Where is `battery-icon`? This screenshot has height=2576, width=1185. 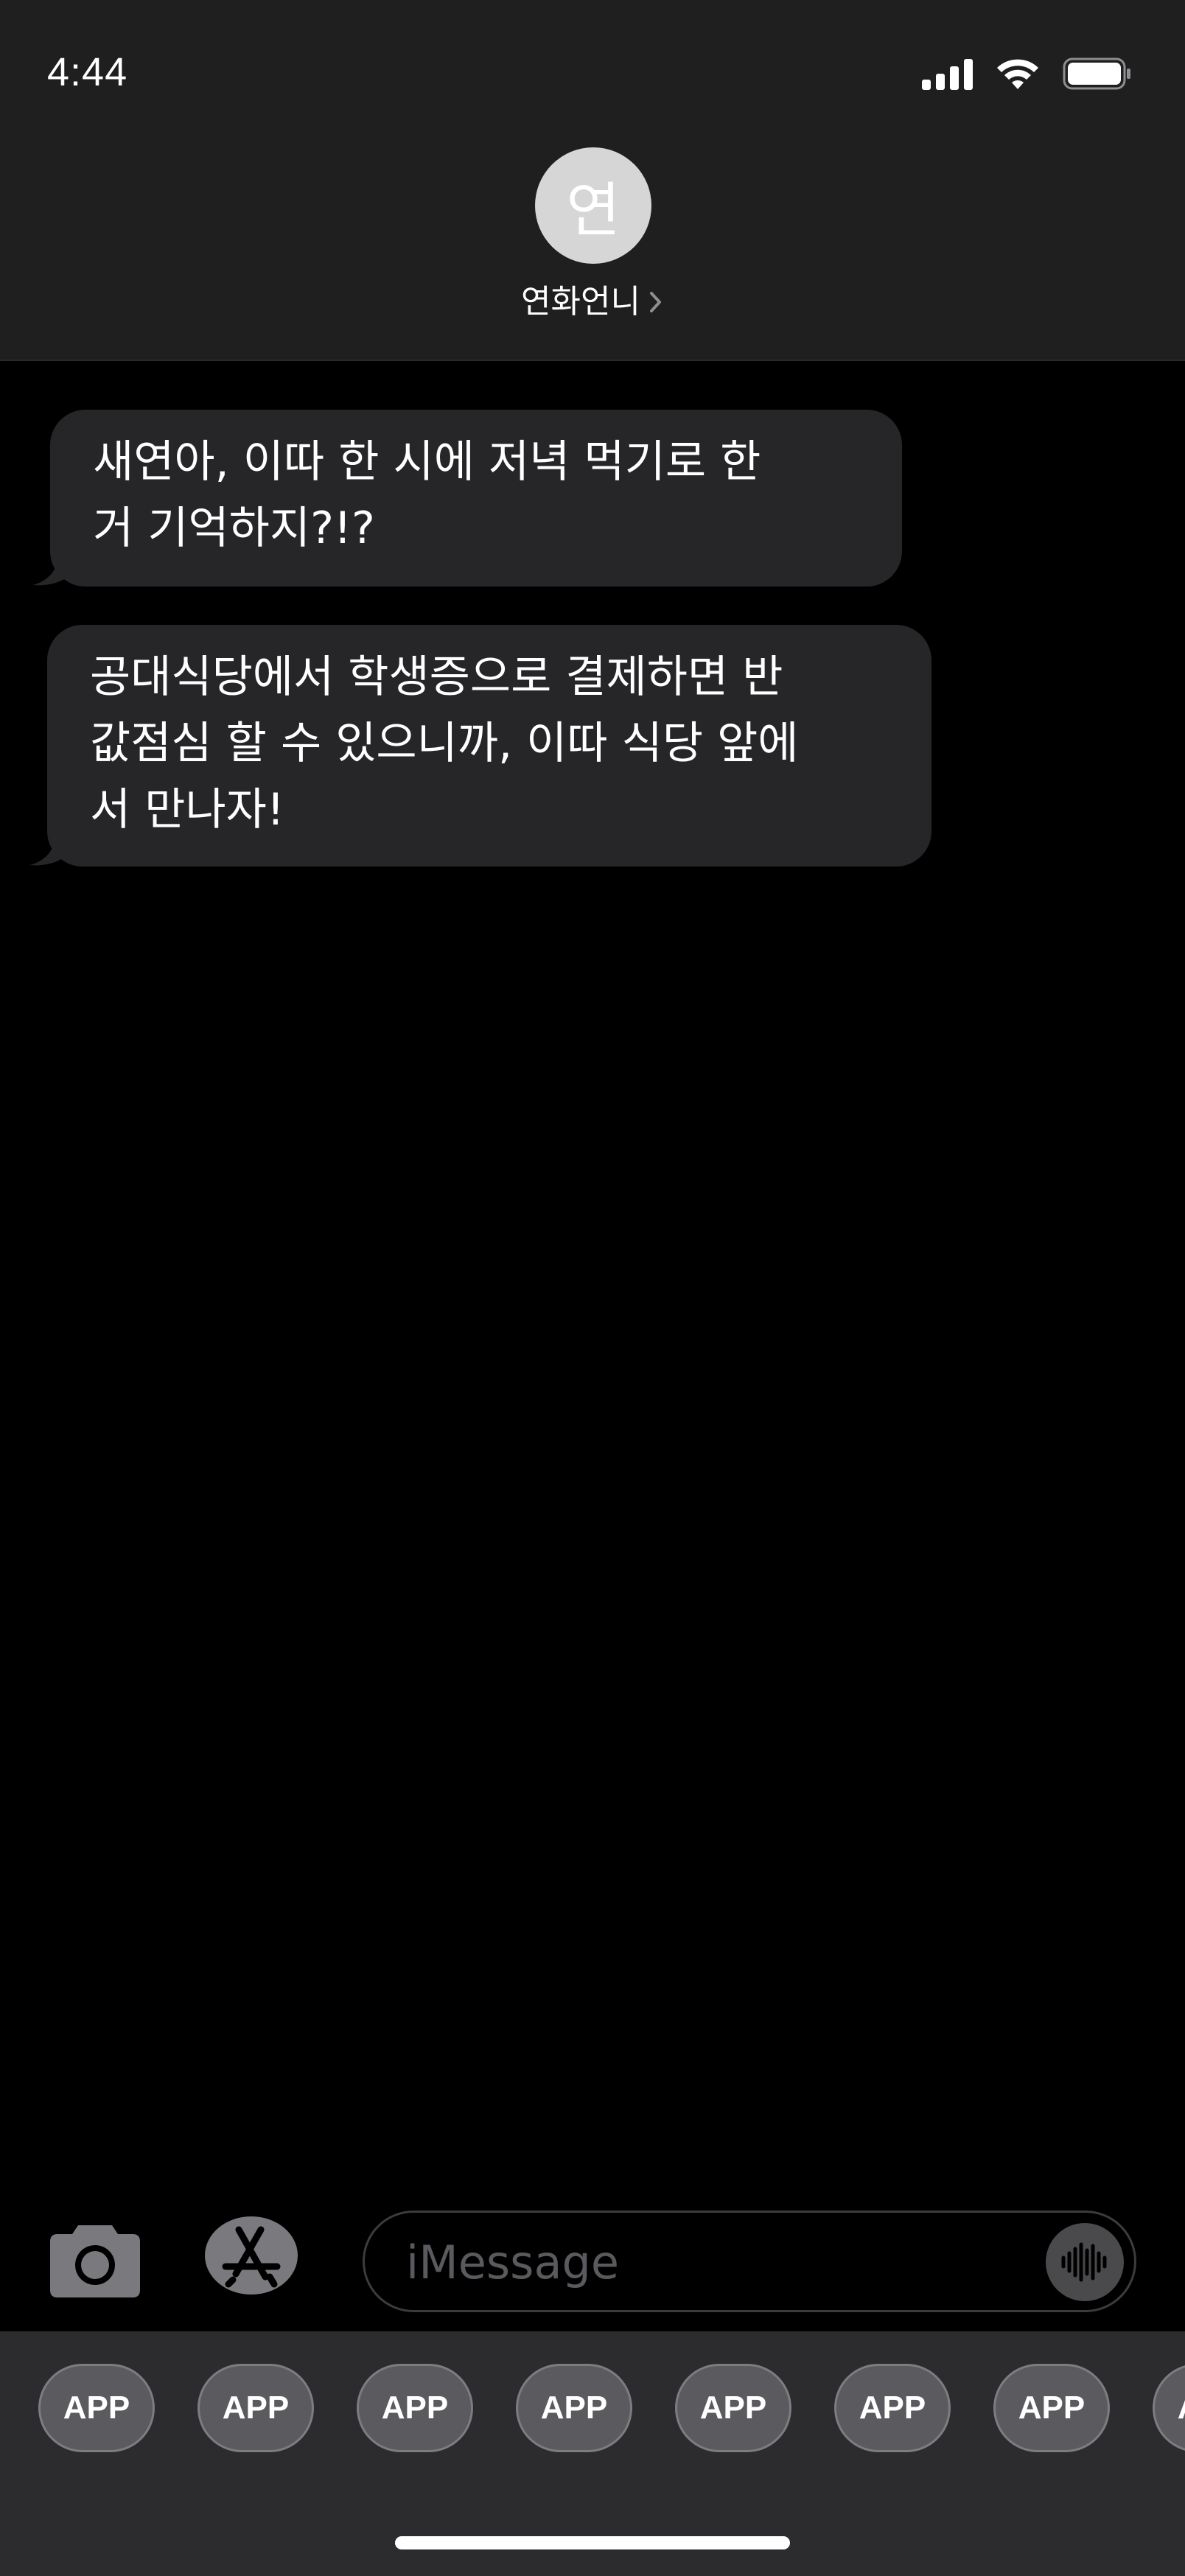
battery-icon is located at coordinates (1097, 74).